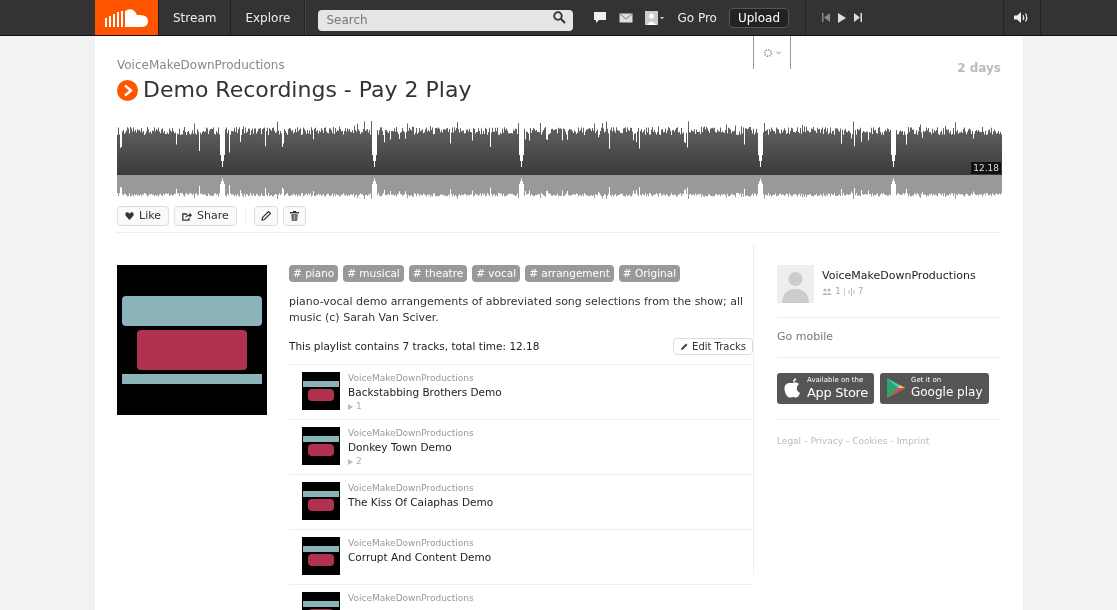  I want to click on upload-button: Upload, so click(758, 17).